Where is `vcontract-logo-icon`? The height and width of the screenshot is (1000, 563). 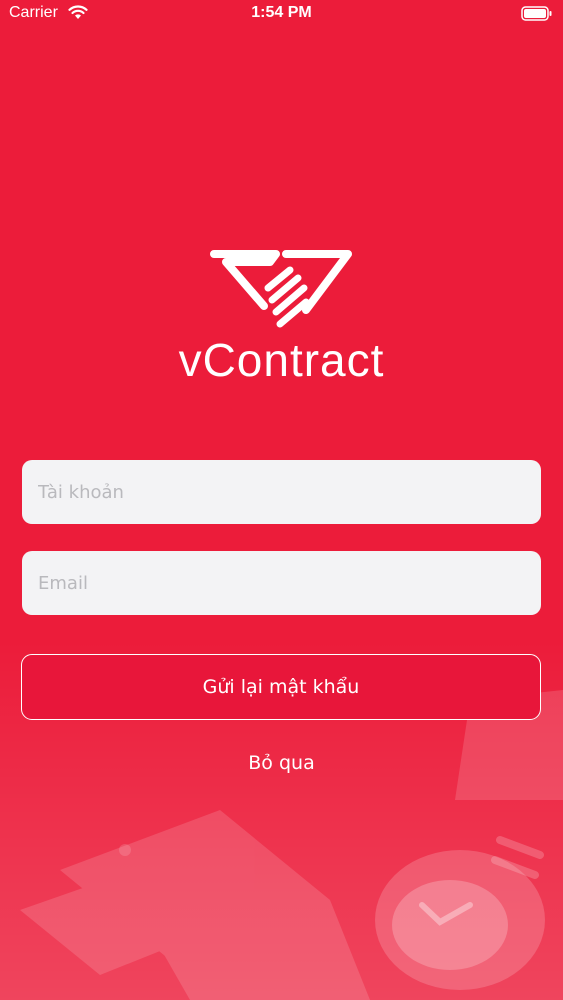 vcontract-logo-icon is located at coordinates (281, 289).